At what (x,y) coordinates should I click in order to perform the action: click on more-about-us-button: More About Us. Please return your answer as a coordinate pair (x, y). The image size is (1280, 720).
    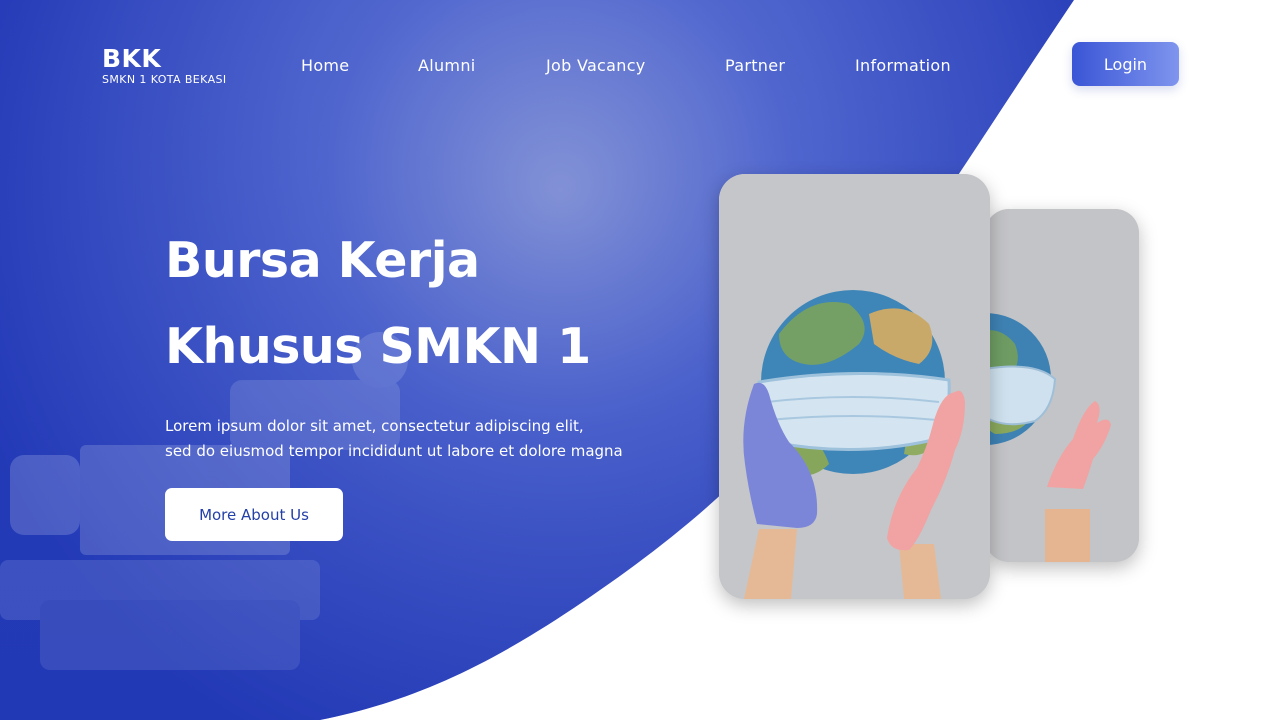
    Looking at the image, I should click on (254, 514).